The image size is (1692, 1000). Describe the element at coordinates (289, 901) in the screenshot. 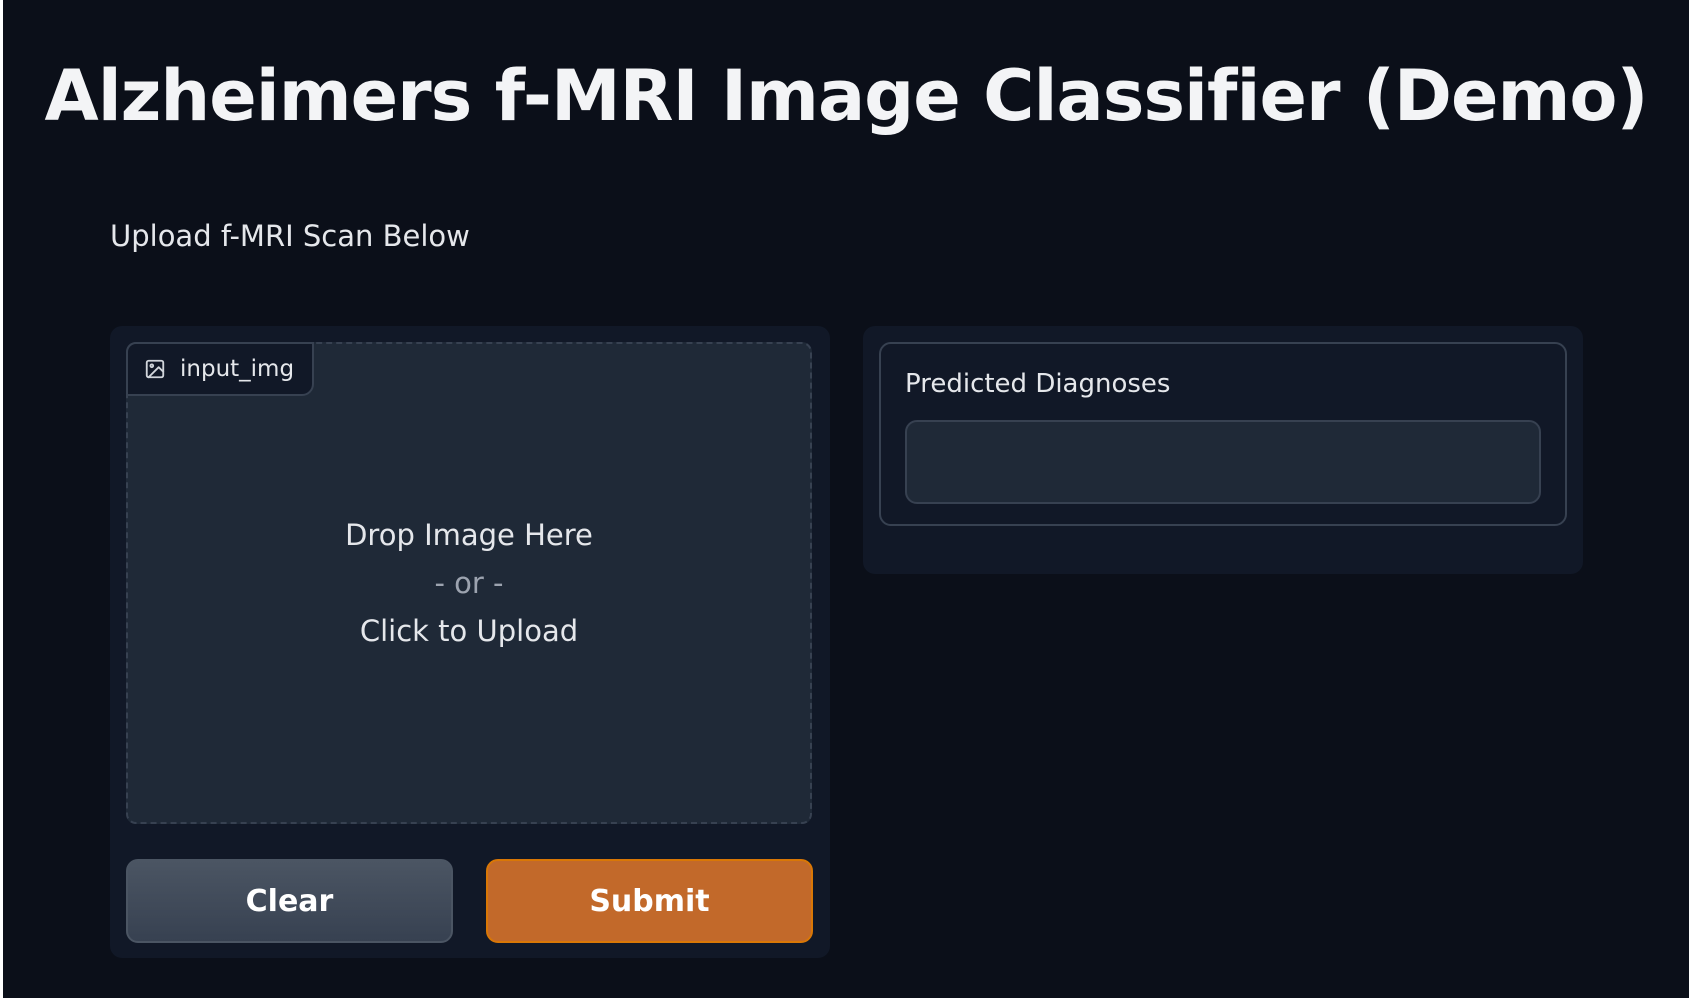

I see `clear-button: Clear` at that location.